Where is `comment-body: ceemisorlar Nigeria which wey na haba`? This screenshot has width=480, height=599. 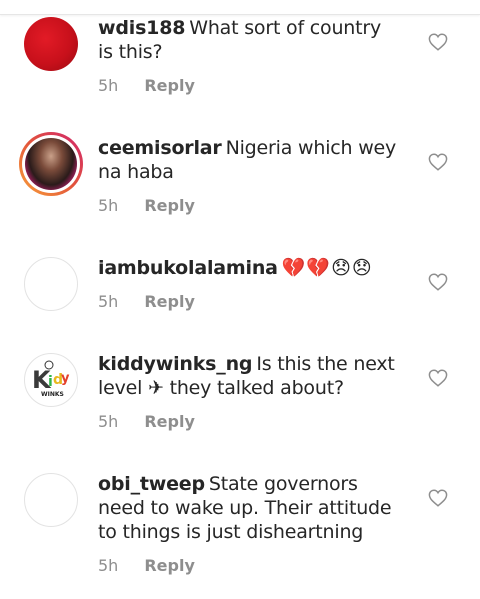
comment-body: ceemisorlar Nigeria which wey na haba is located at coordinates (248, 160).